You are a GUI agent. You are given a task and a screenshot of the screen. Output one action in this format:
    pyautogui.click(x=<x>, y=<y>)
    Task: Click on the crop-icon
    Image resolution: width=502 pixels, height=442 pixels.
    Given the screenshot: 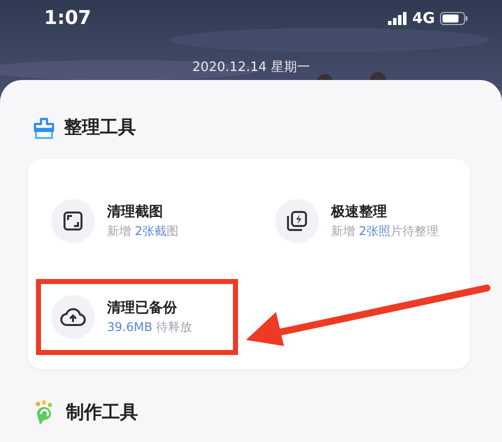 What is the action you would take?
    pyautogui.click(x=73, y=221)
    